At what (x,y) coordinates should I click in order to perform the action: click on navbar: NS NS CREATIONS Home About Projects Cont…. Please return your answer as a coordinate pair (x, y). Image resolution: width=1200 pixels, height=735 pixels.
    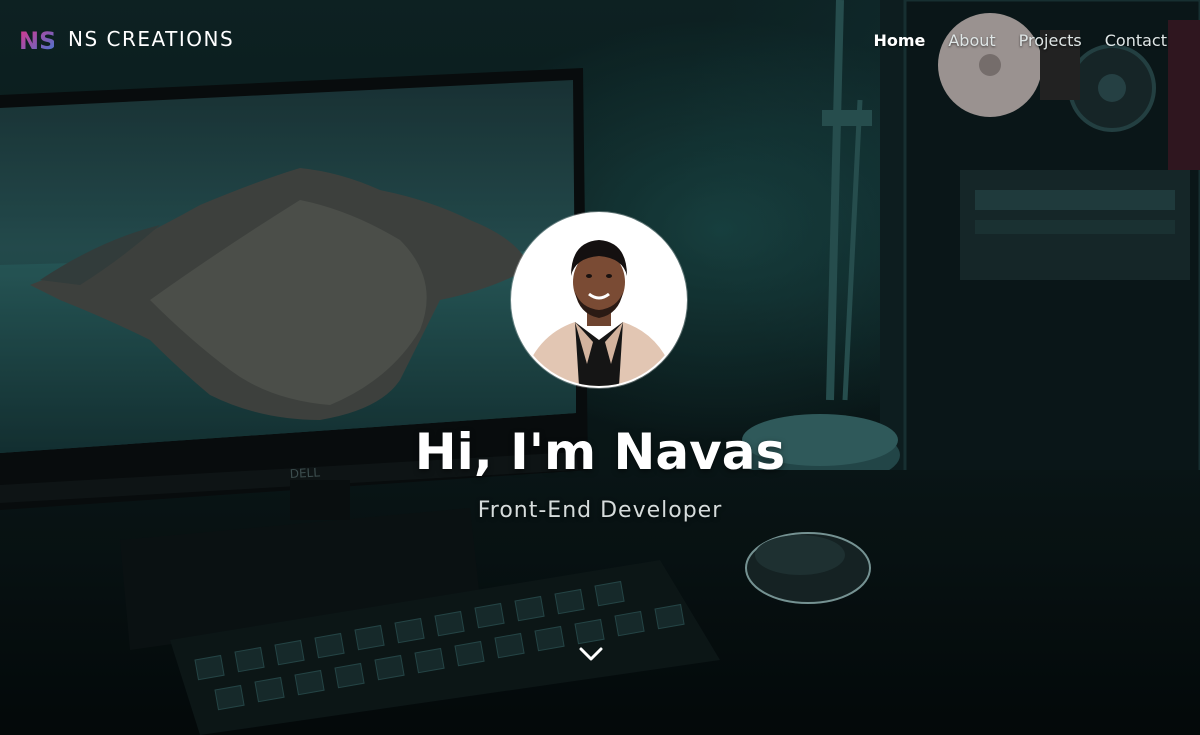
    Looking at the image, I should click on (600, 40).